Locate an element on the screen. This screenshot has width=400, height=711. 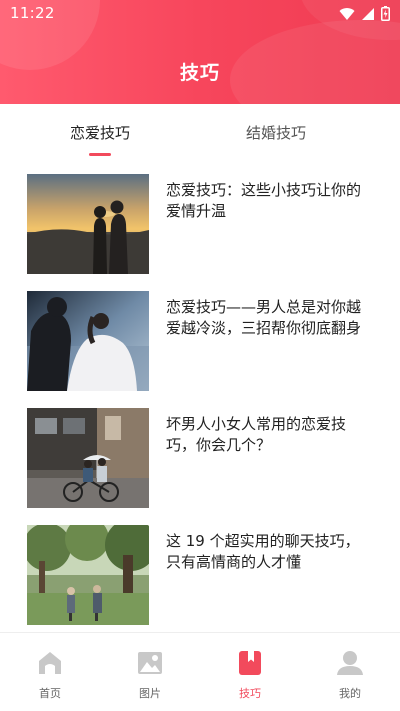
user-icon is located at coordinates (350, 663).